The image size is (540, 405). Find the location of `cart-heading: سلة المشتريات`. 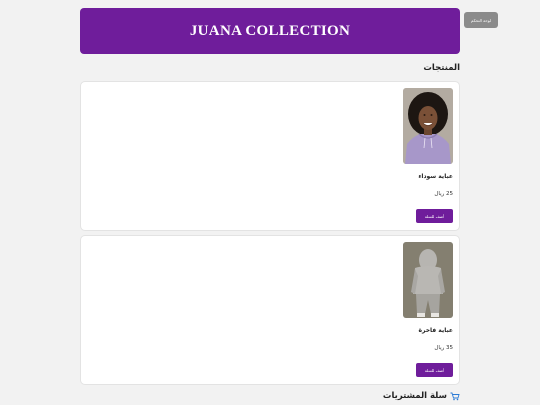

cart-heading: سلة المشتريات is located at coordinates (270, 396).